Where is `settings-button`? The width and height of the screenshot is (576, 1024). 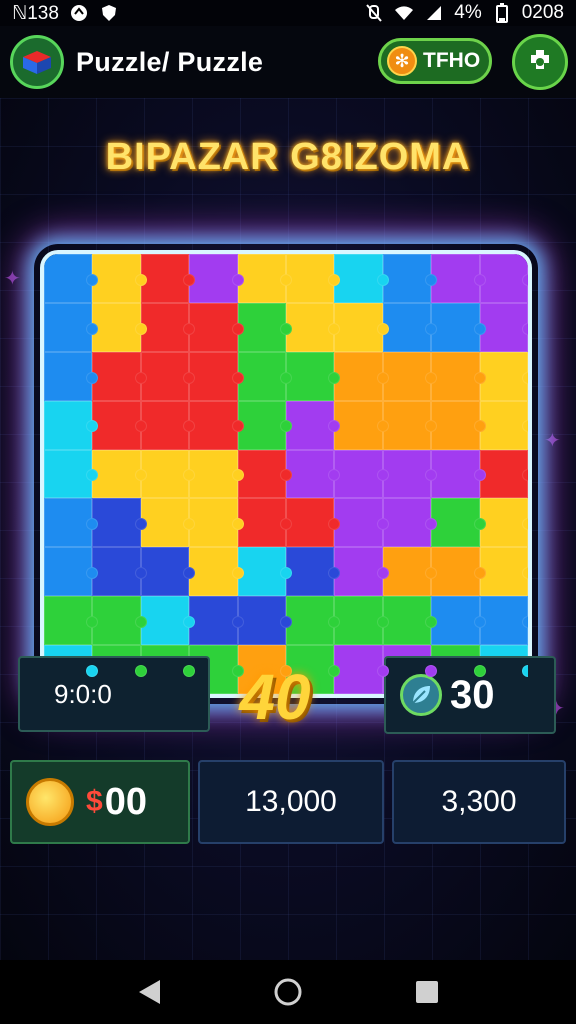
settings-button is located at coordinates (540, 62).